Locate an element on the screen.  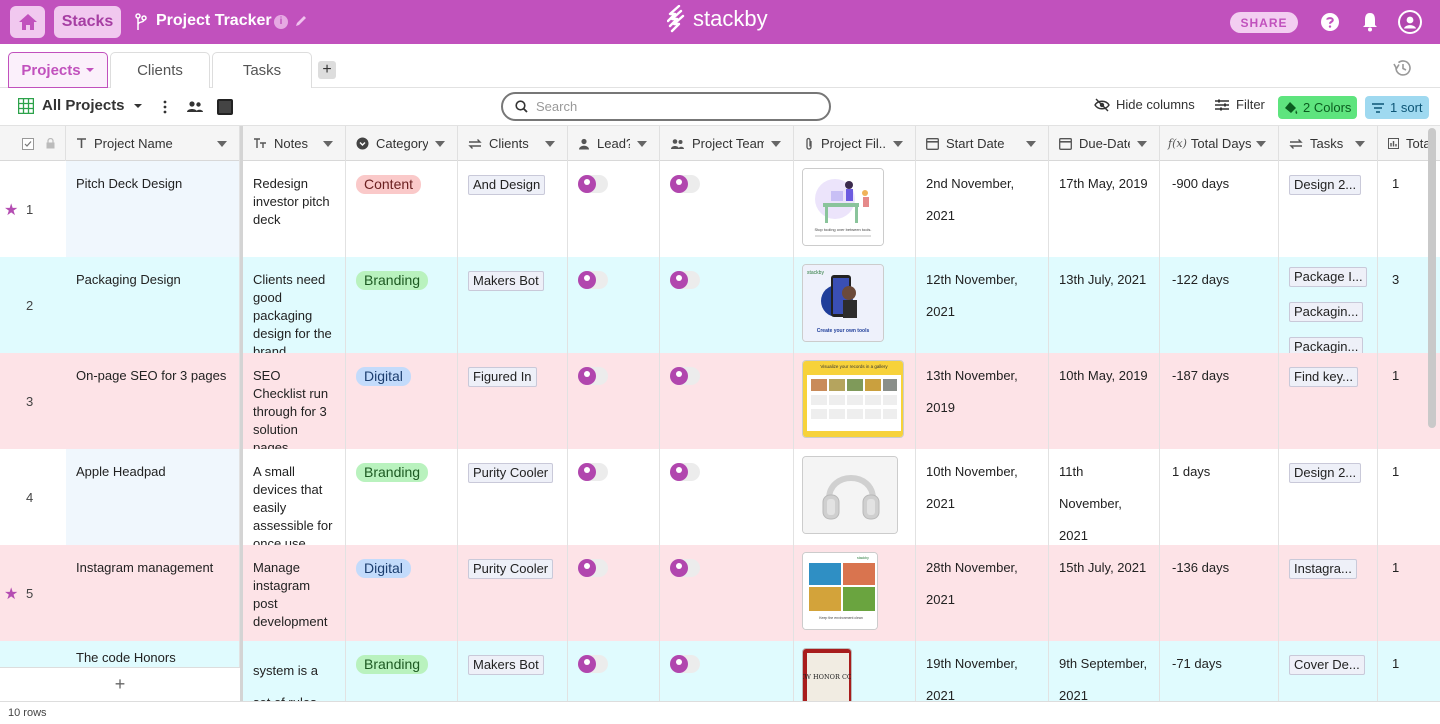
start-date-cell: 28th November, 2021 is located at coordinates (982, 593).